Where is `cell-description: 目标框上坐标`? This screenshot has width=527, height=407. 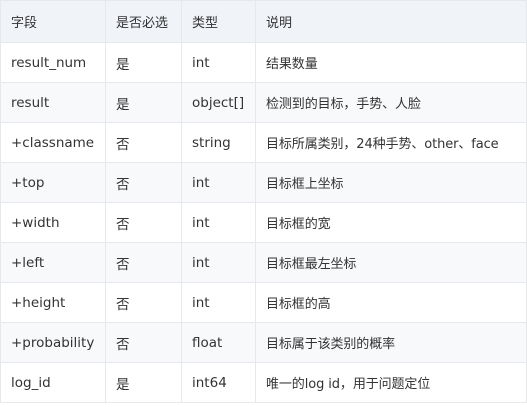 cell-description: 目标框上坐标 is located at coordinates (391, 182).